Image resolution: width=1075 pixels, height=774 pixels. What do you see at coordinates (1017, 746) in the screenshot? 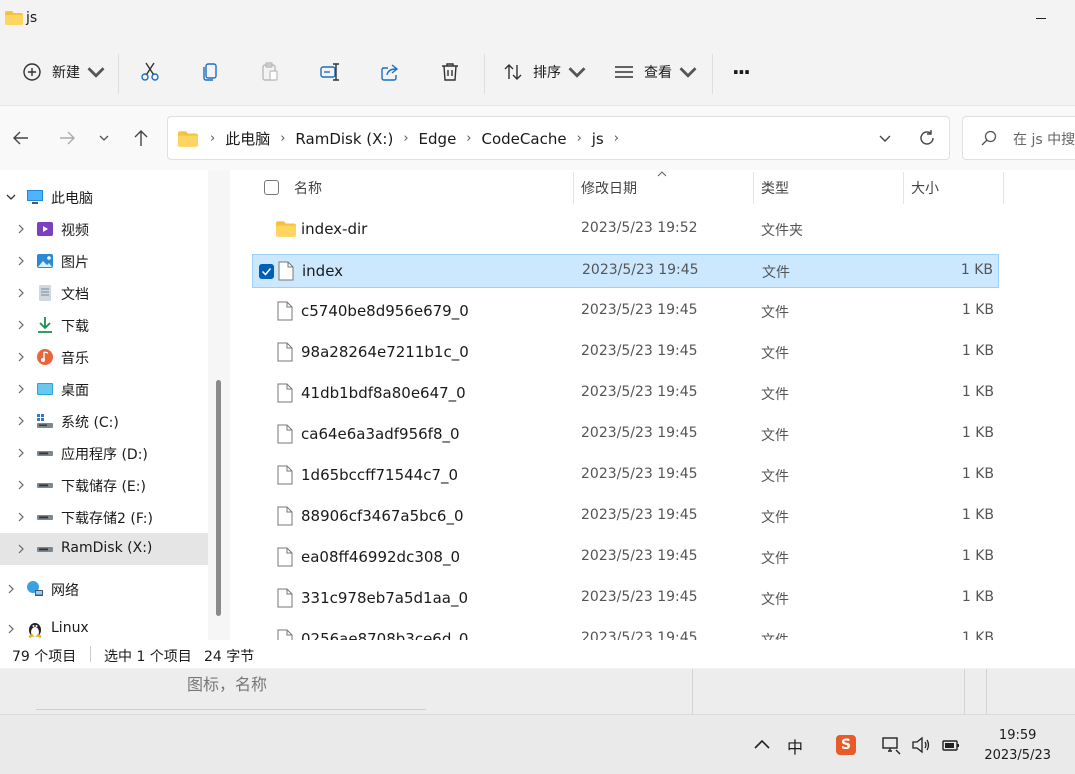
I see `system-clock: 19:59 2023/5/23` at bounding box center [1017, 746].